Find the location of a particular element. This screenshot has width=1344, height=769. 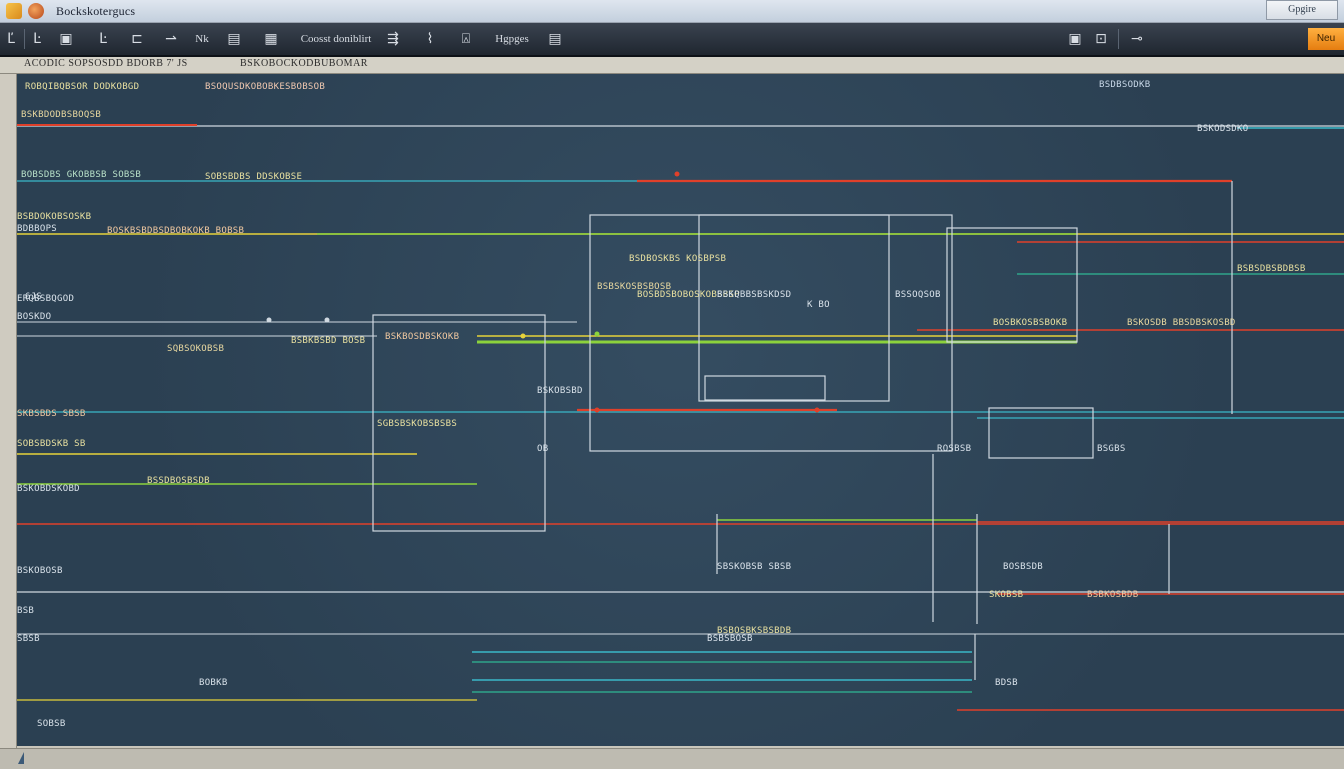

stamp-button: ⍓ is located at coordinates (466, 39).